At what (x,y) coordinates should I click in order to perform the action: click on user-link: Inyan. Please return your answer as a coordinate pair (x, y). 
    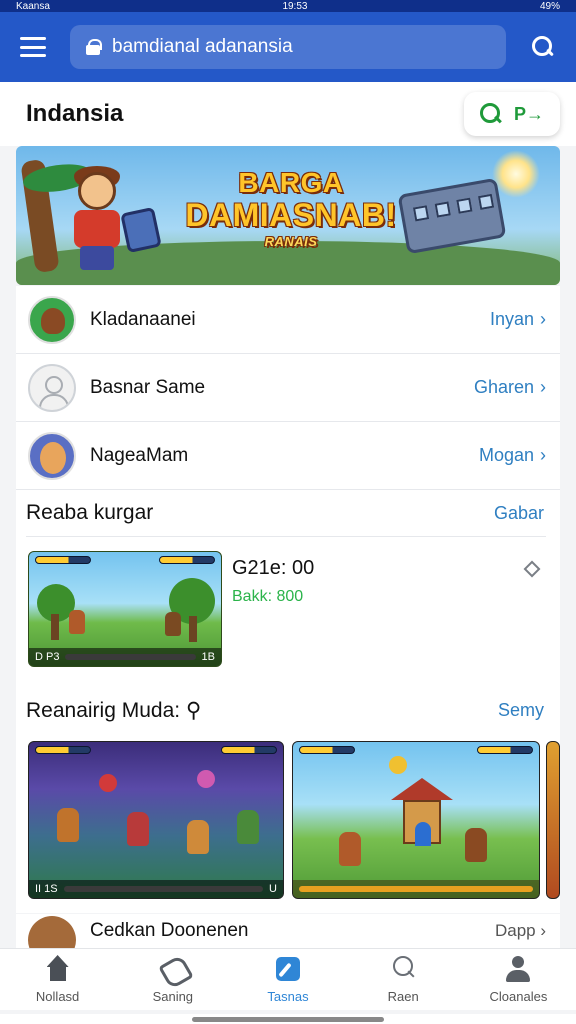
    Looking at the image, I should click on (512, 319).